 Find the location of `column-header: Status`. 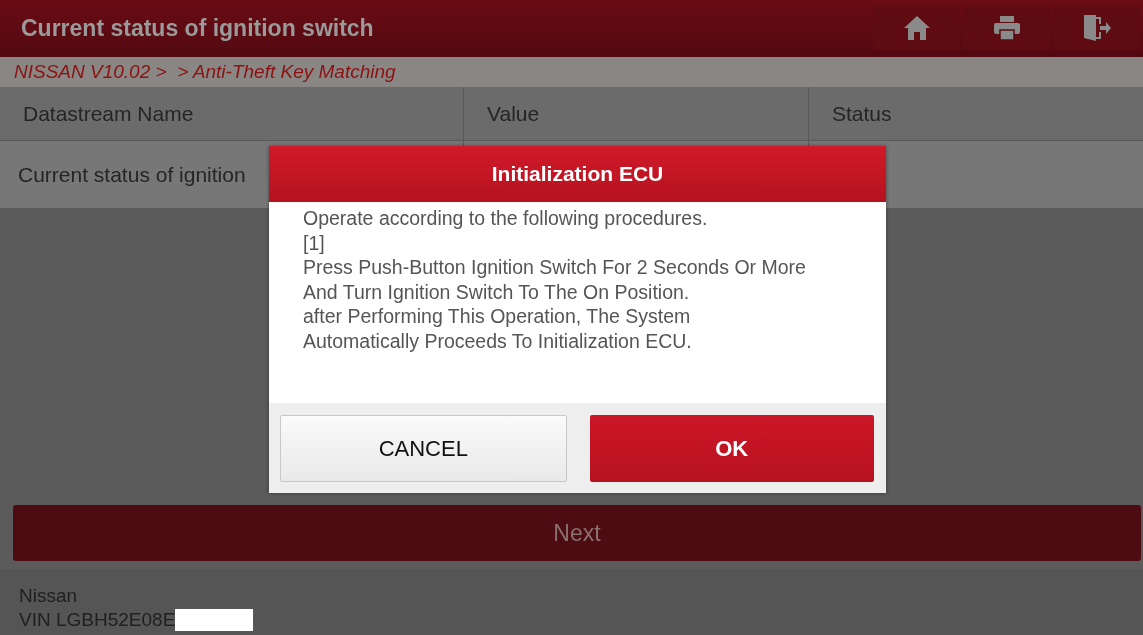

column-header: Status is located at coordinates (975, 113).